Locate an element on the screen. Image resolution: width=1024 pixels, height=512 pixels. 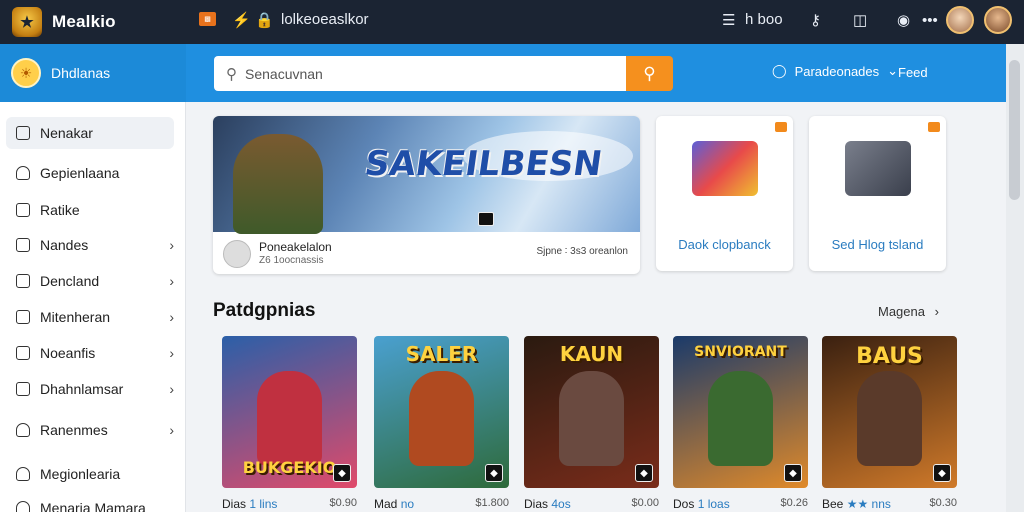
search-input: ⚲ Senacuvnan is located at coordinates (420, 73).